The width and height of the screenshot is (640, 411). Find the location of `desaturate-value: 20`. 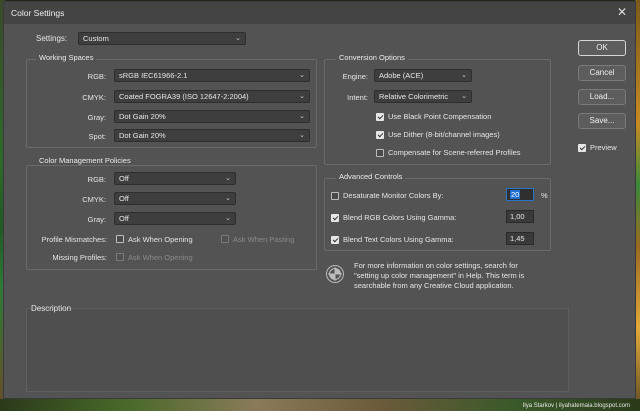

desaturate-value: 20 is located at coordinates (515, 194).